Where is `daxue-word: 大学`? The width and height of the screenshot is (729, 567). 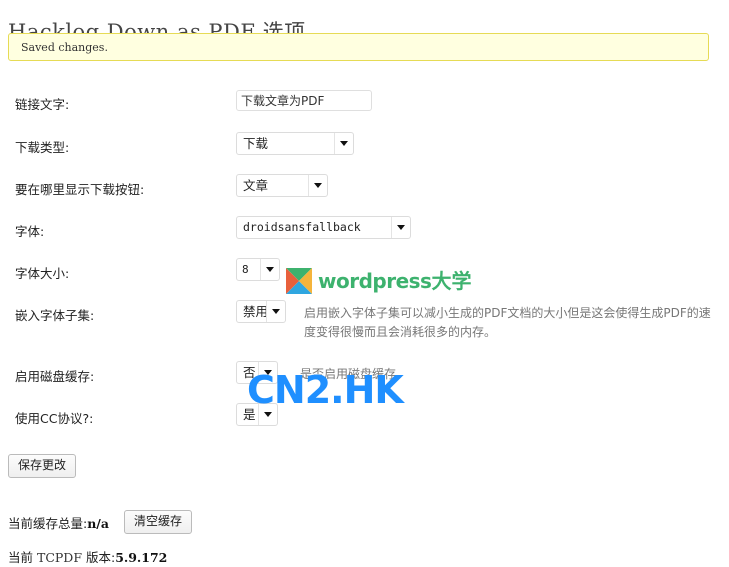
daxue-word: 大学 is located at coordinates (451, 281).